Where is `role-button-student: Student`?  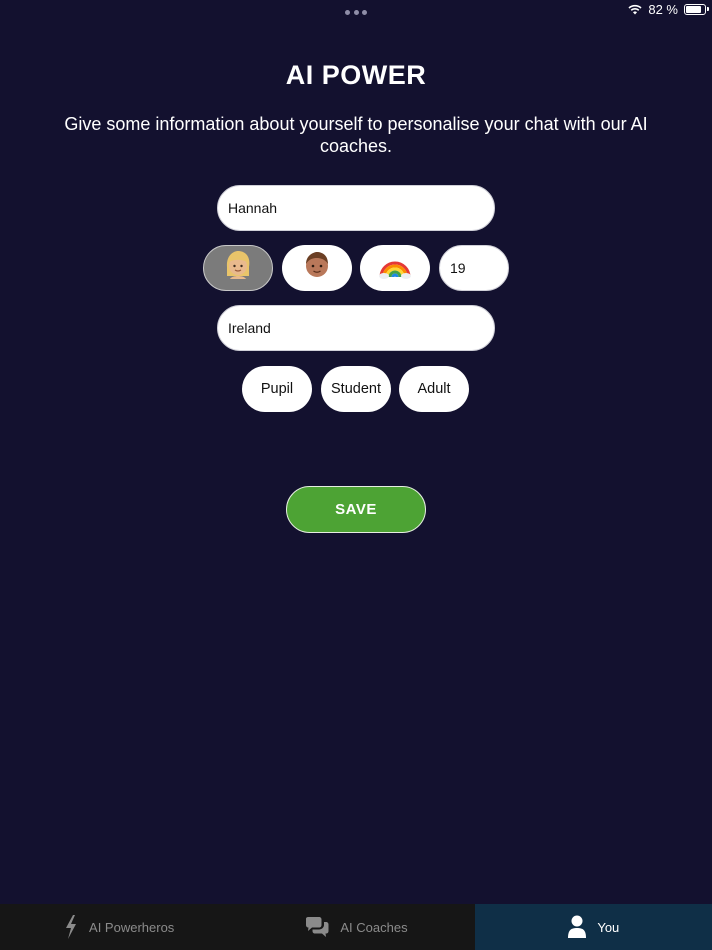
role-button-student: Student is located at coordinates (356, 389).